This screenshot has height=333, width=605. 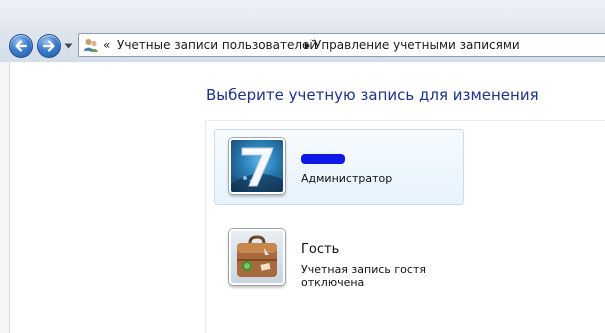 What do you see at coordinates (320, 249) in the screenshot?
I see `account-name: Гость` at bounding box center [320, 249].